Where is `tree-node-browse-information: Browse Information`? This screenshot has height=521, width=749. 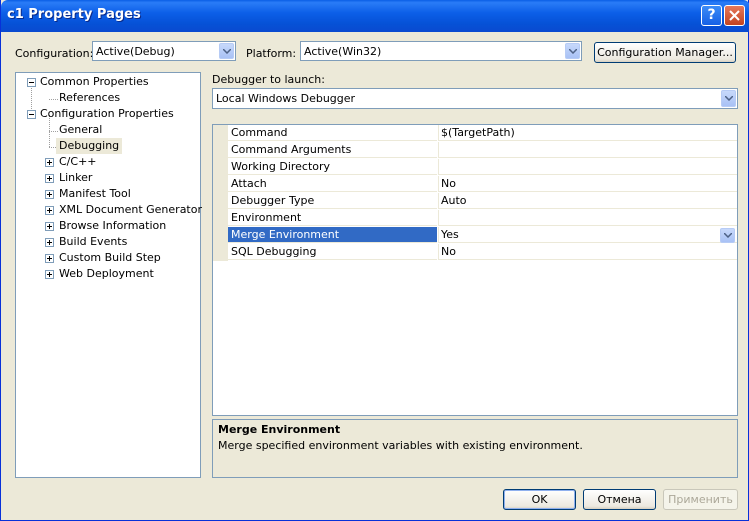
tree-node-browse-information: Browse Information is located at coordinates (112, 226).